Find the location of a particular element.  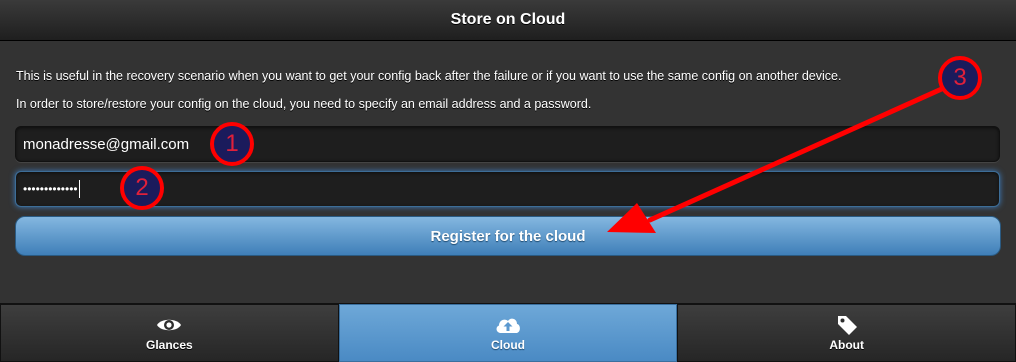

tab-cloud-label: Cloud is located at coordinates (508, 345).